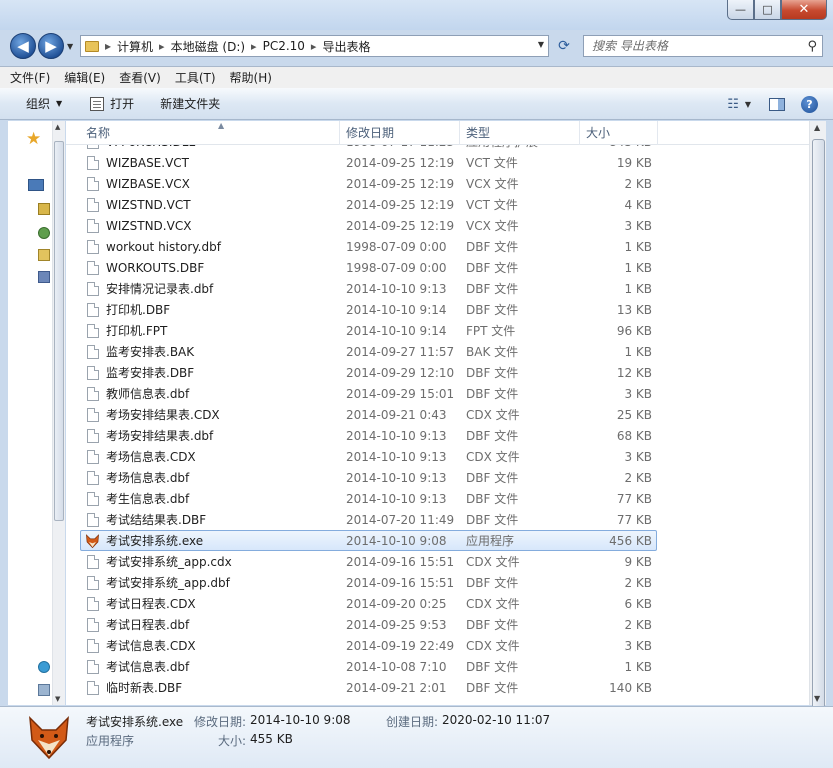 The height and width of the screenshot is (768, 833). What do you see at coordinates (368, 519) in the screenshot?
I see `file-row: 考试结结果表.DBF 2014-07-20 11:49 DBF 文件 77 KB` at bounding box center [368, 519].